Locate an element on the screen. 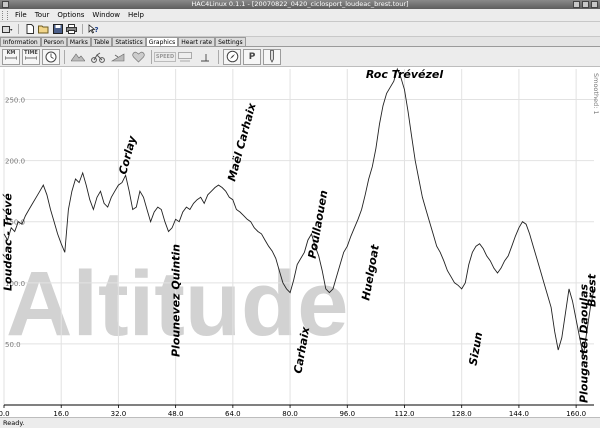  menu-help: Help is located at coordinates (136, 15).